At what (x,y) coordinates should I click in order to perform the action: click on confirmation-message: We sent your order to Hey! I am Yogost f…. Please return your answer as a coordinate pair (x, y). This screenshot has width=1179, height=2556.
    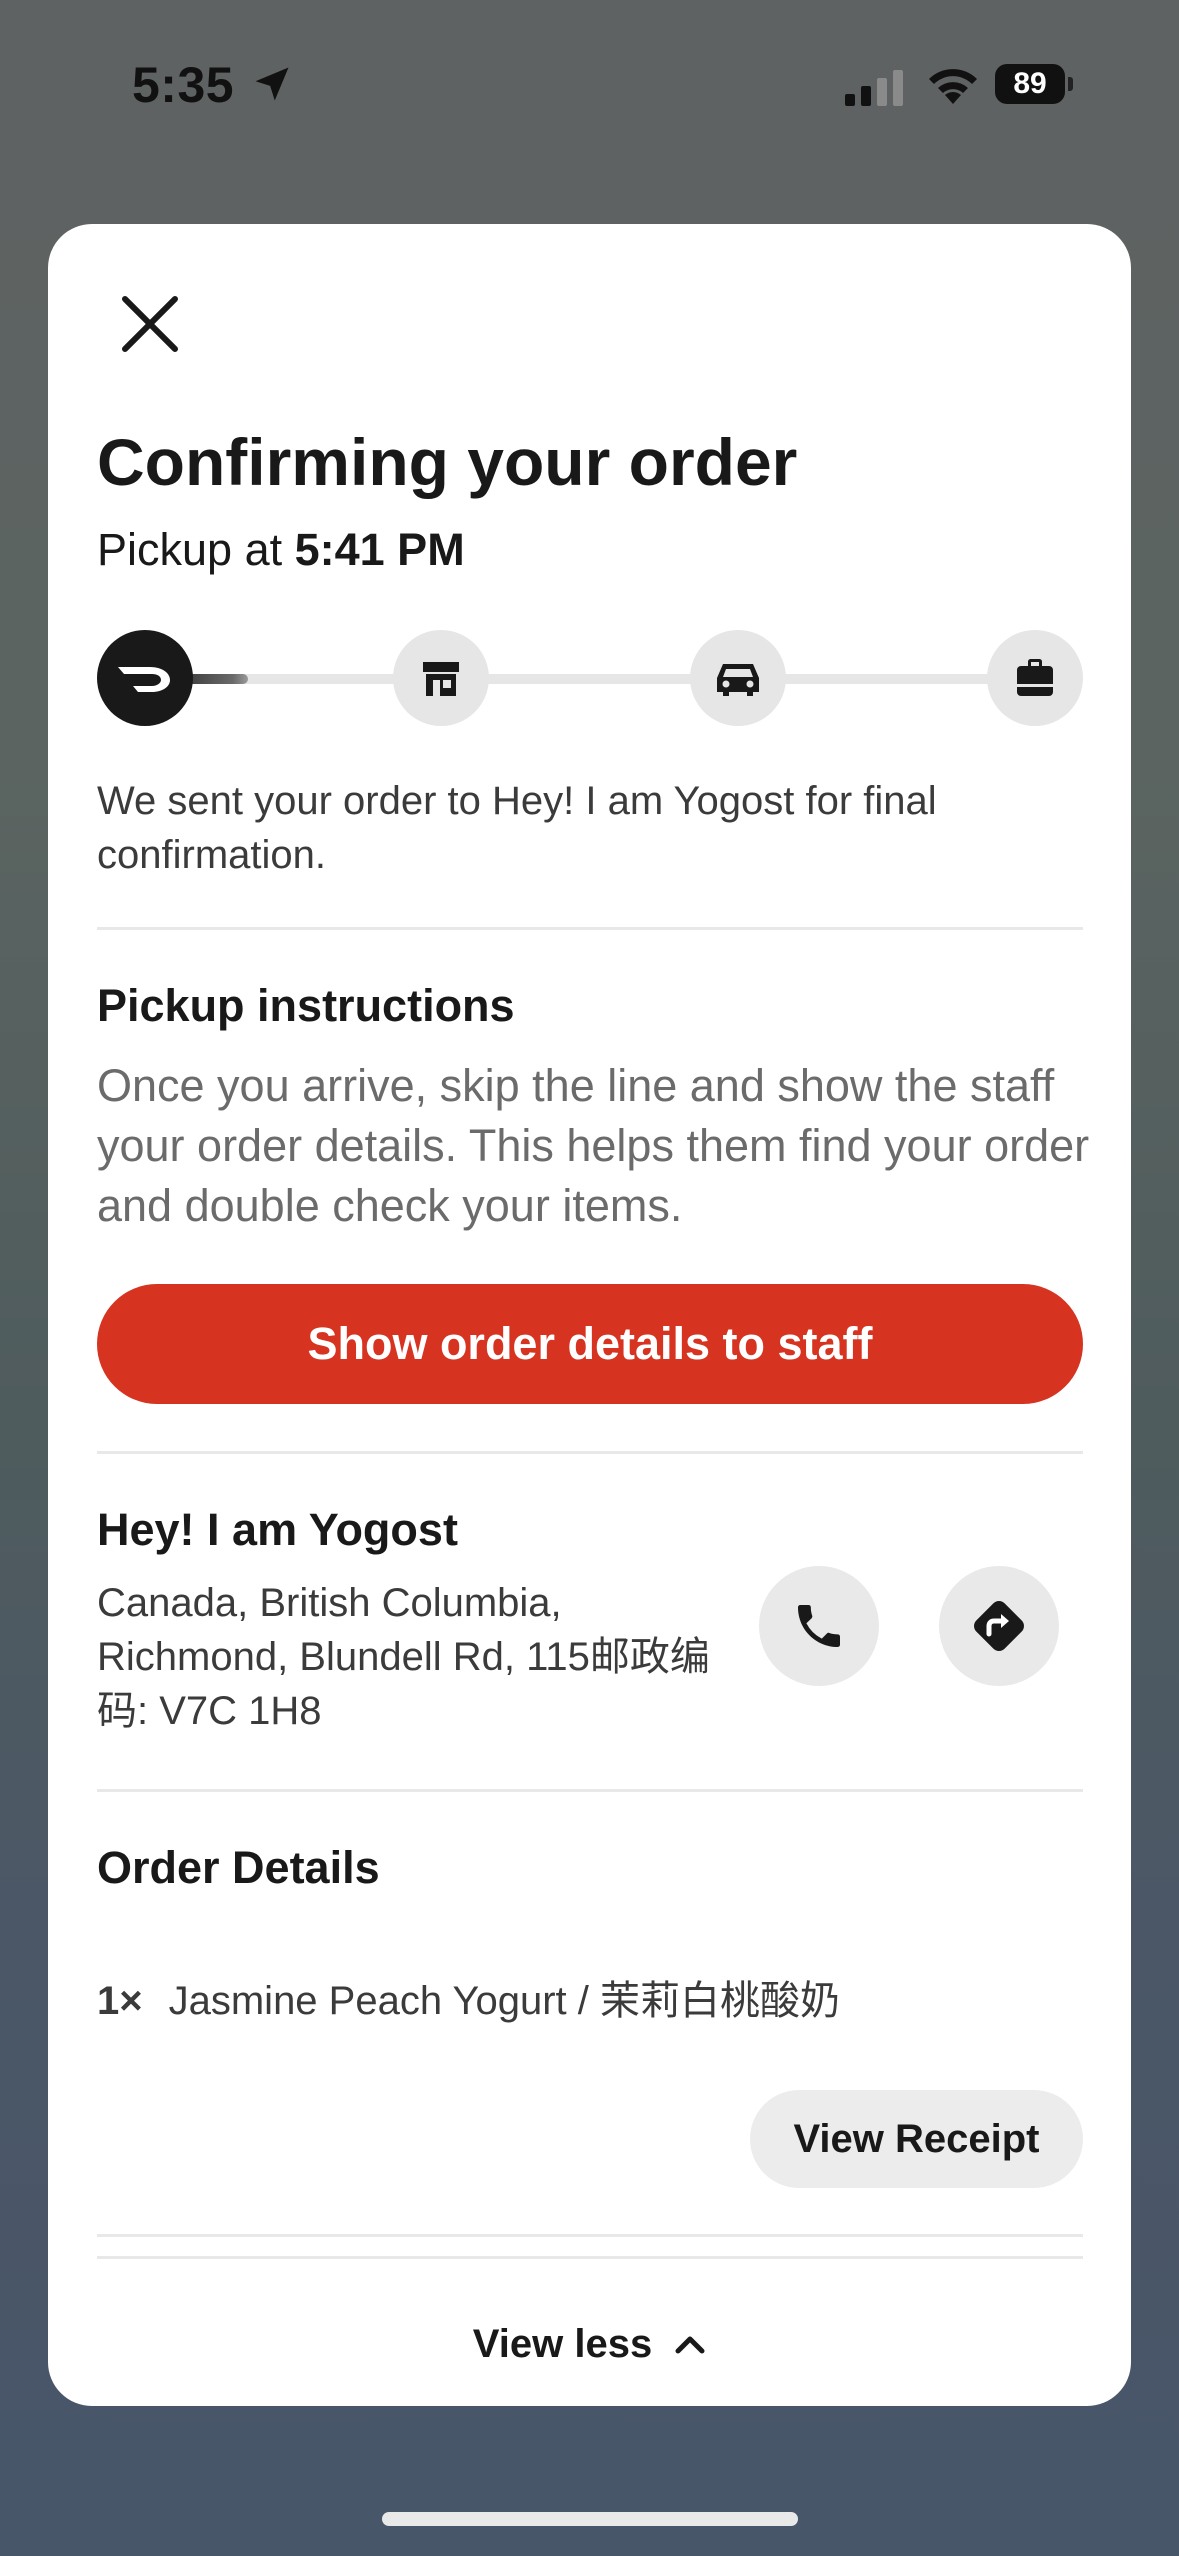
    Looking at the image, I should click on (517, 828).